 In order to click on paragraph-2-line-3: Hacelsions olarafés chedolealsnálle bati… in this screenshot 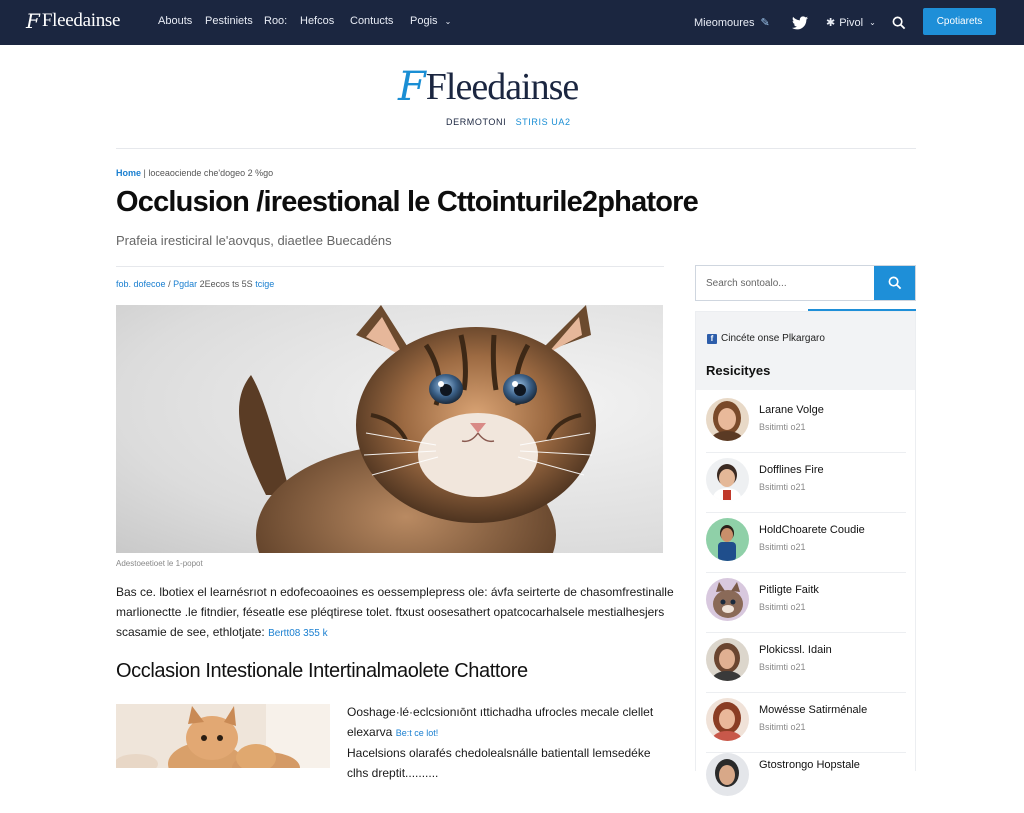, I will do `click(499, 753)`.